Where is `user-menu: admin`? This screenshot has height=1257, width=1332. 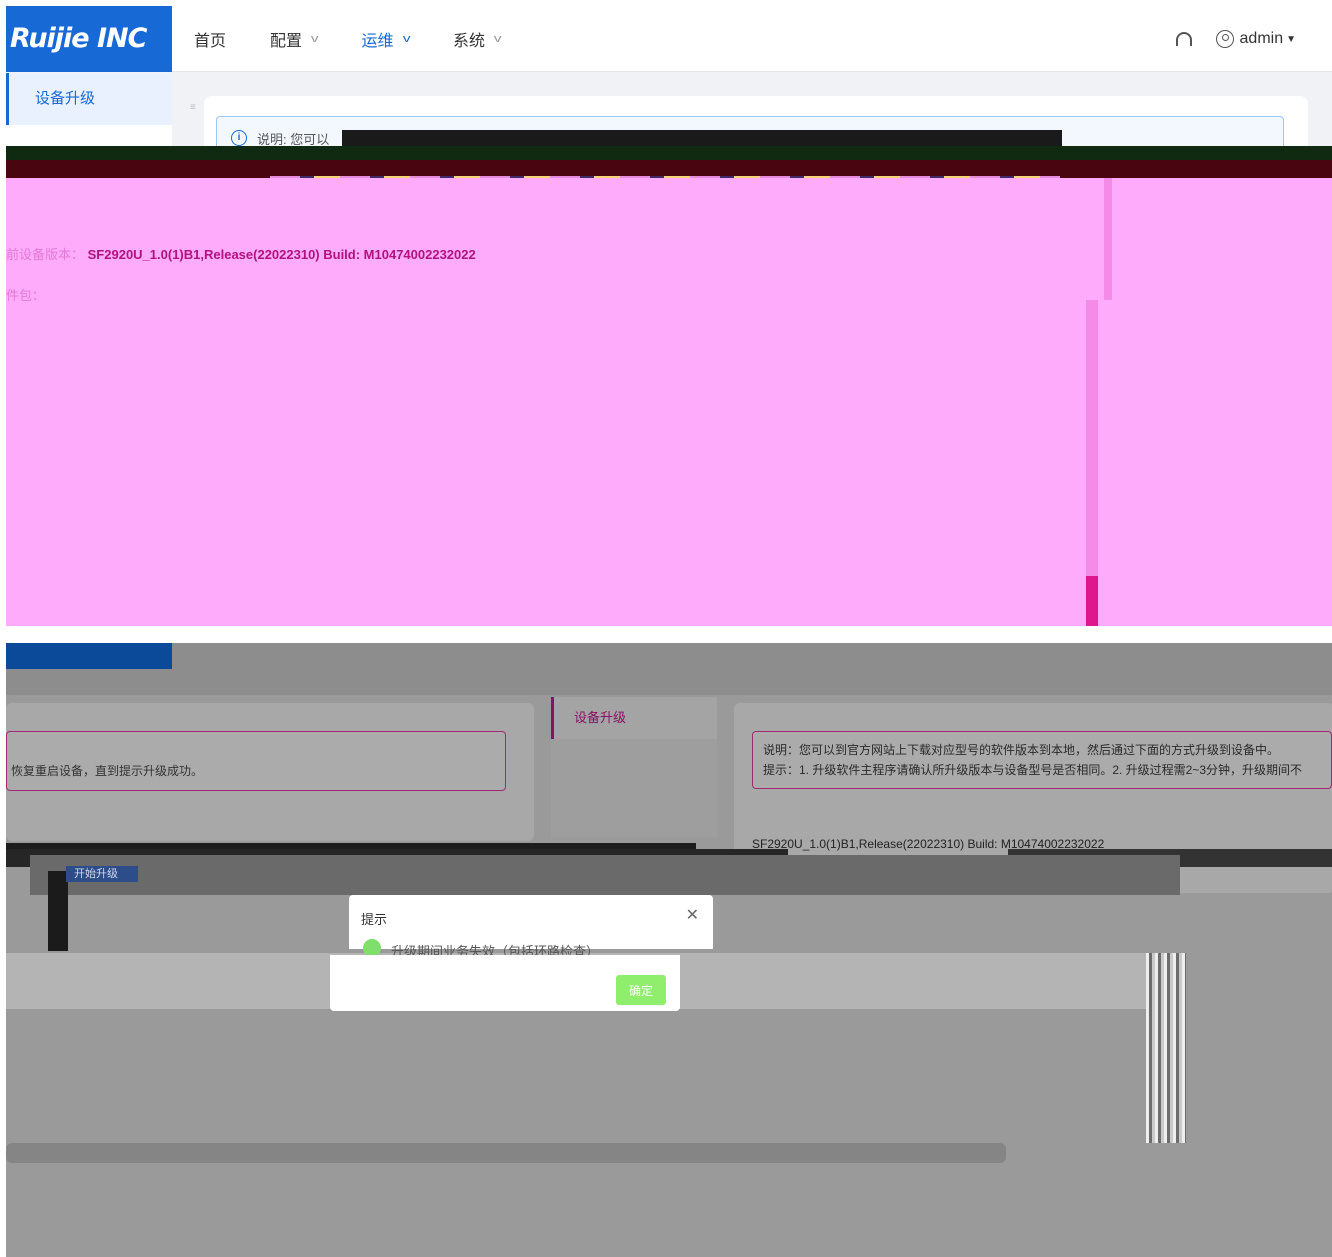
user-menu: admin is located at coordinates (1262, 39).